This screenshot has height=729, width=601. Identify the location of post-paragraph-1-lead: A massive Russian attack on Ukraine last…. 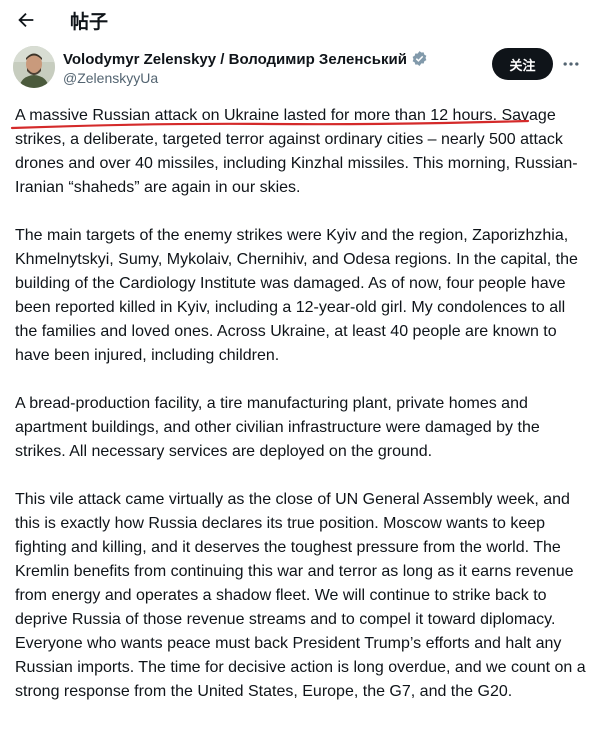
(256, 115).